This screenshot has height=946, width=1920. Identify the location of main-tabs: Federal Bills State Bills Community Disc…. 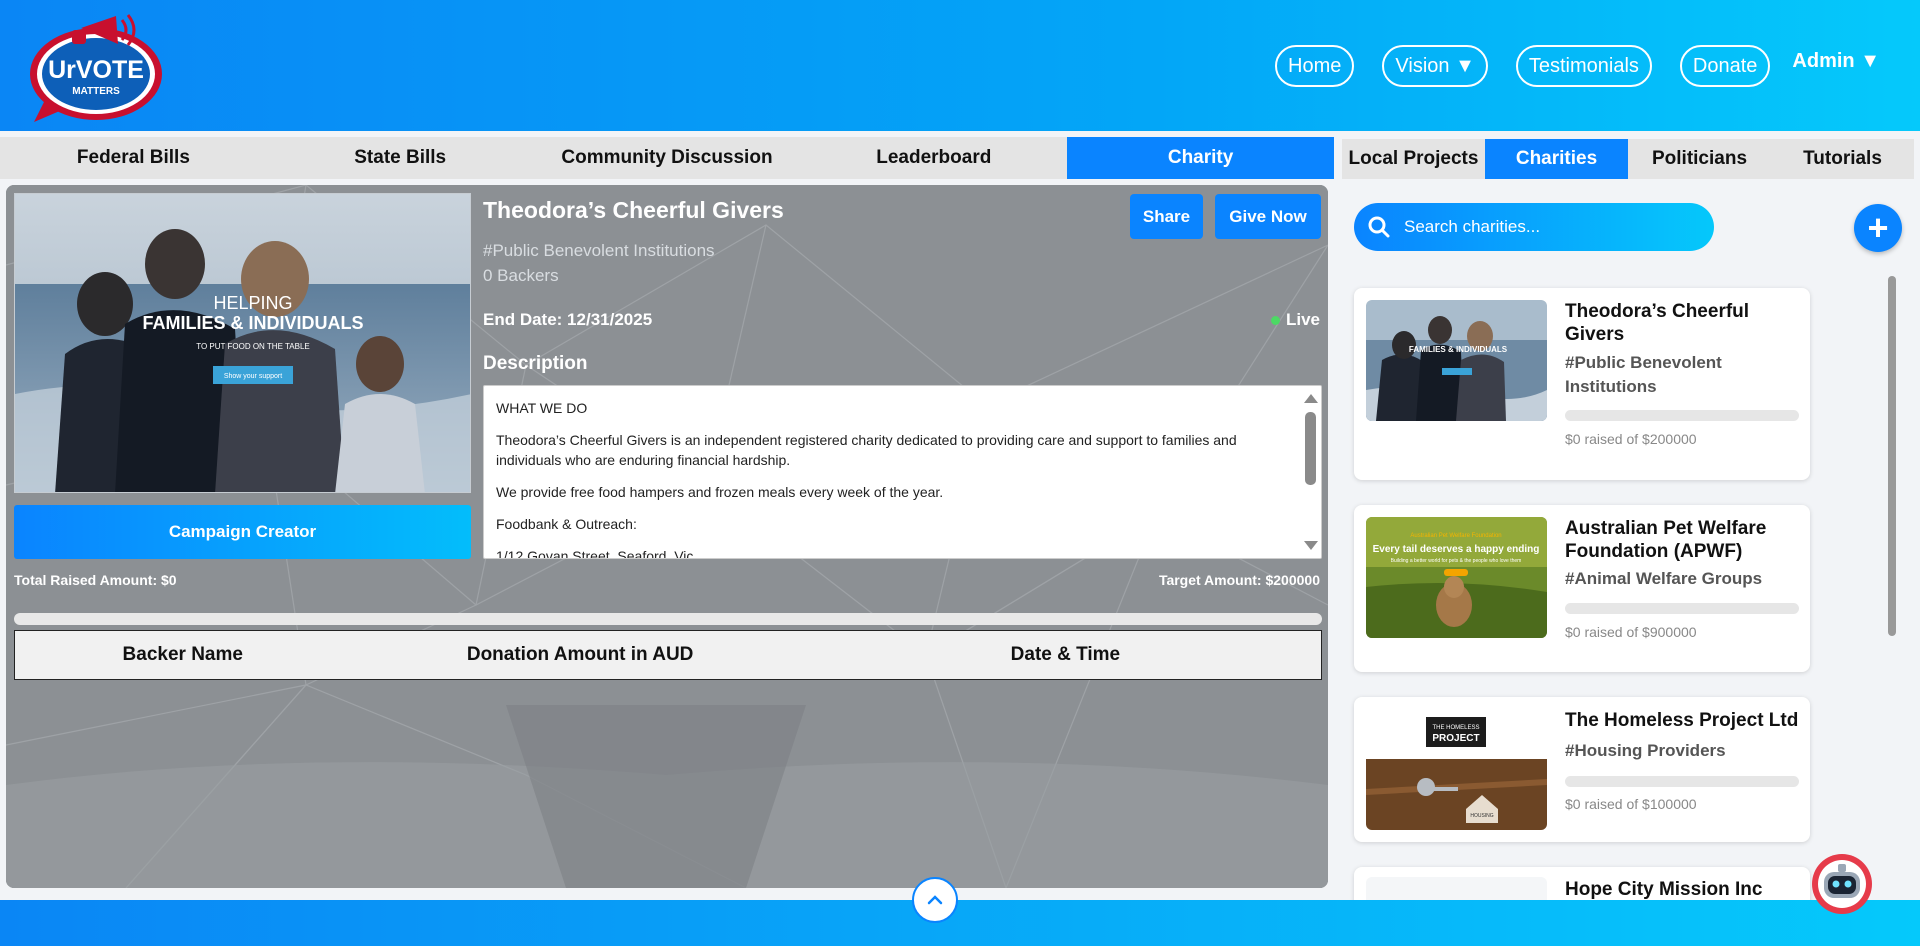
(667, 158).